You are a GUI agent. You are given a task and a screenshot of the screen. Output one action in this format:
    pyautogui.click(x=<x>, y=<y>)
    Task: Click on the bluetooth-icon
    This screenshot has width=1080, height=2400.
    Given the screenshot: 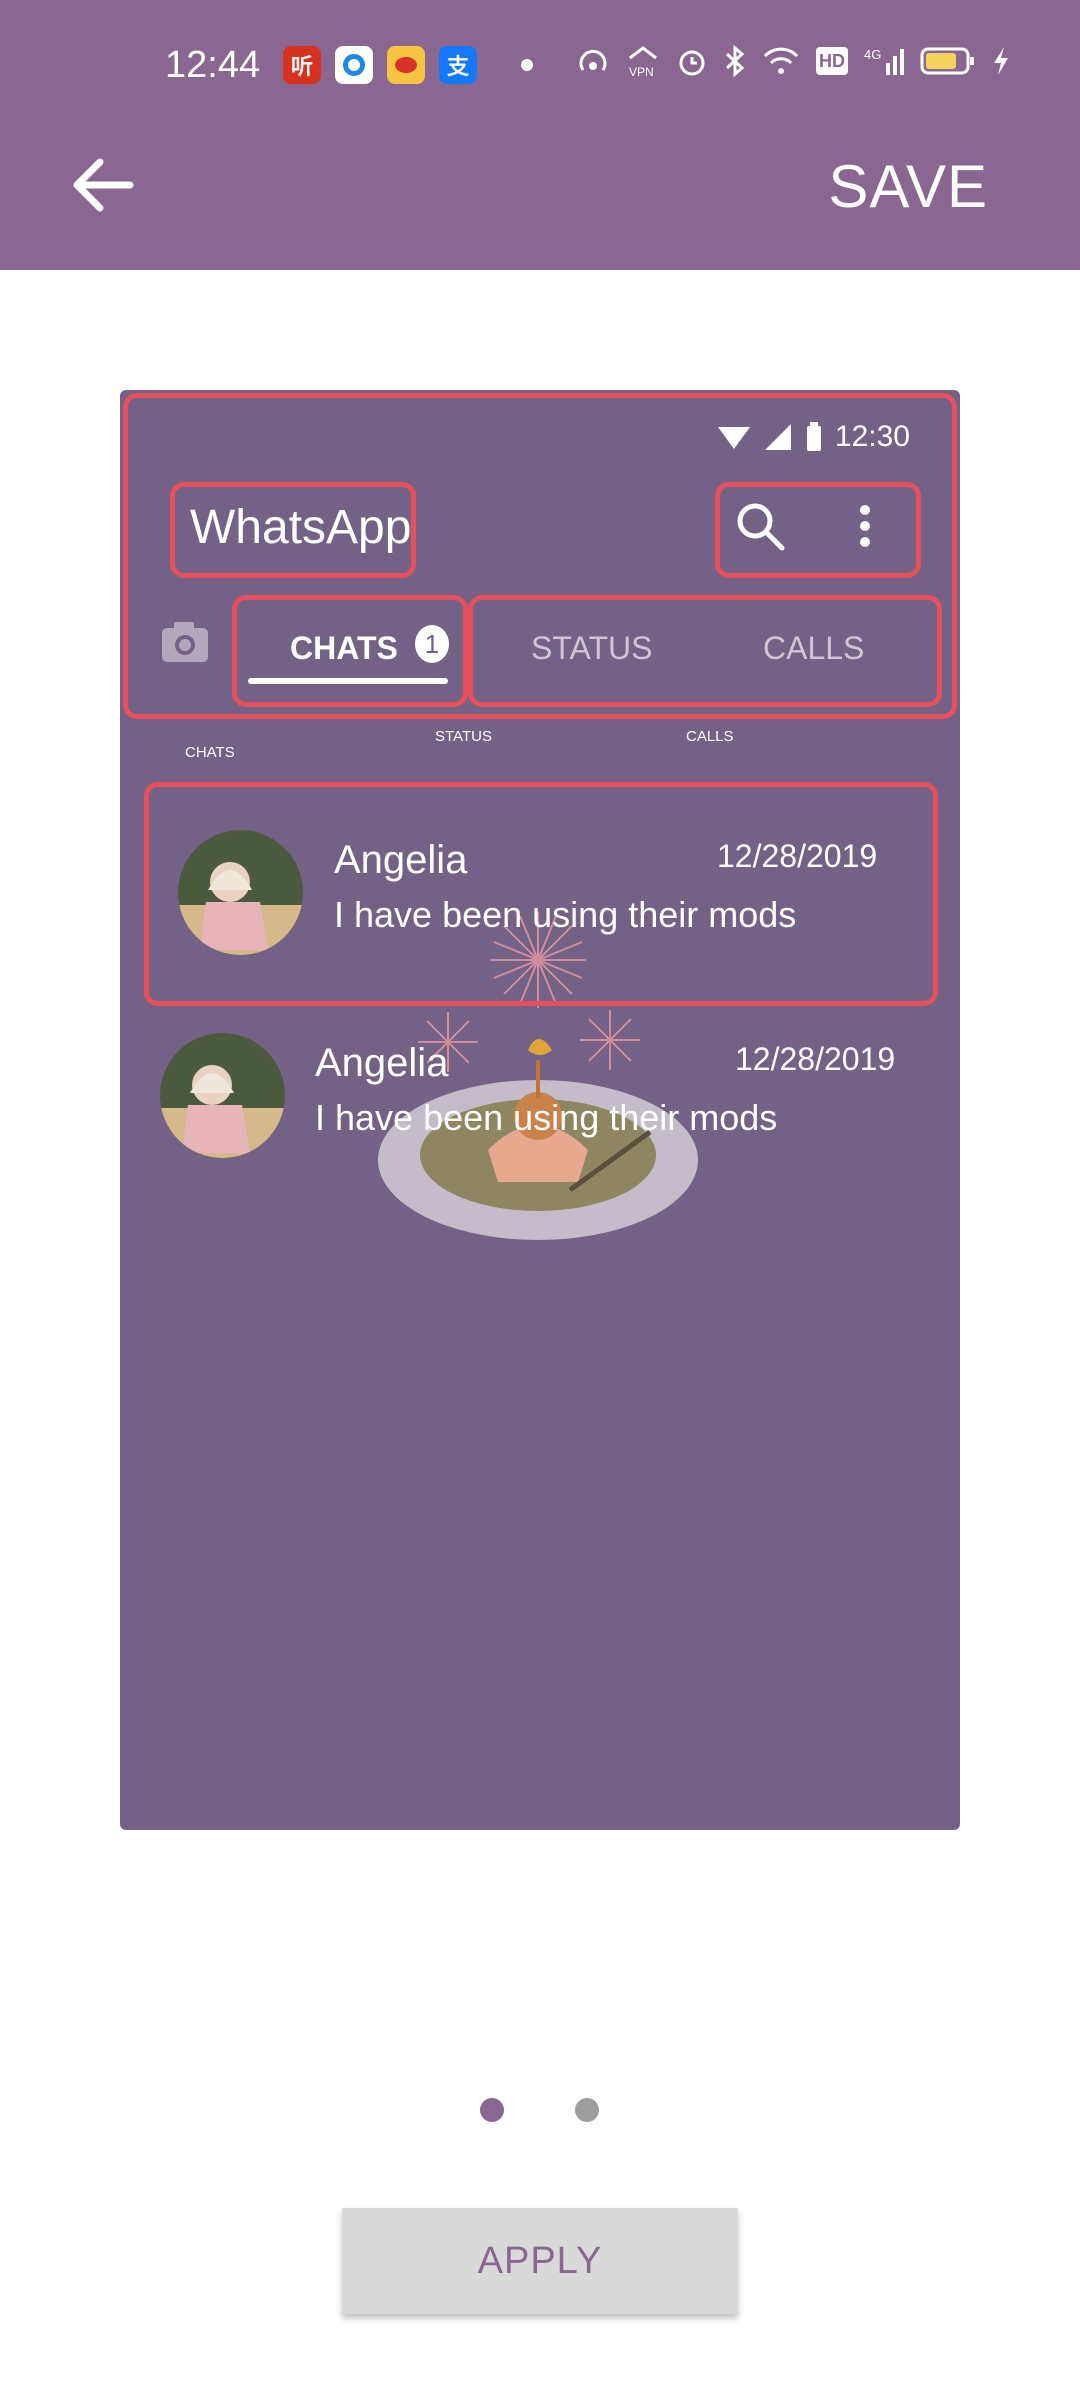 What is the action you would take?
    pyautogui.click(x=735, y=61)
    